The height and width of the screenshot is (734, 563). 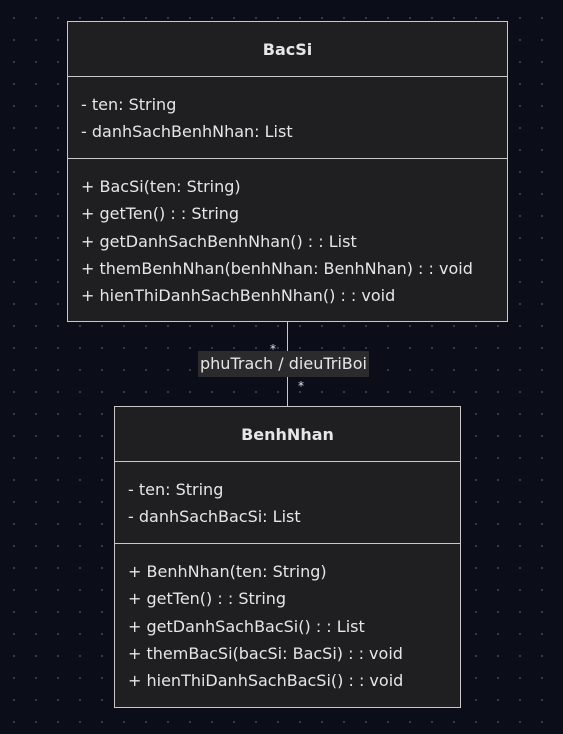 I want to click on class-bacsi-name: BacSi, so click(x=287, y=49).